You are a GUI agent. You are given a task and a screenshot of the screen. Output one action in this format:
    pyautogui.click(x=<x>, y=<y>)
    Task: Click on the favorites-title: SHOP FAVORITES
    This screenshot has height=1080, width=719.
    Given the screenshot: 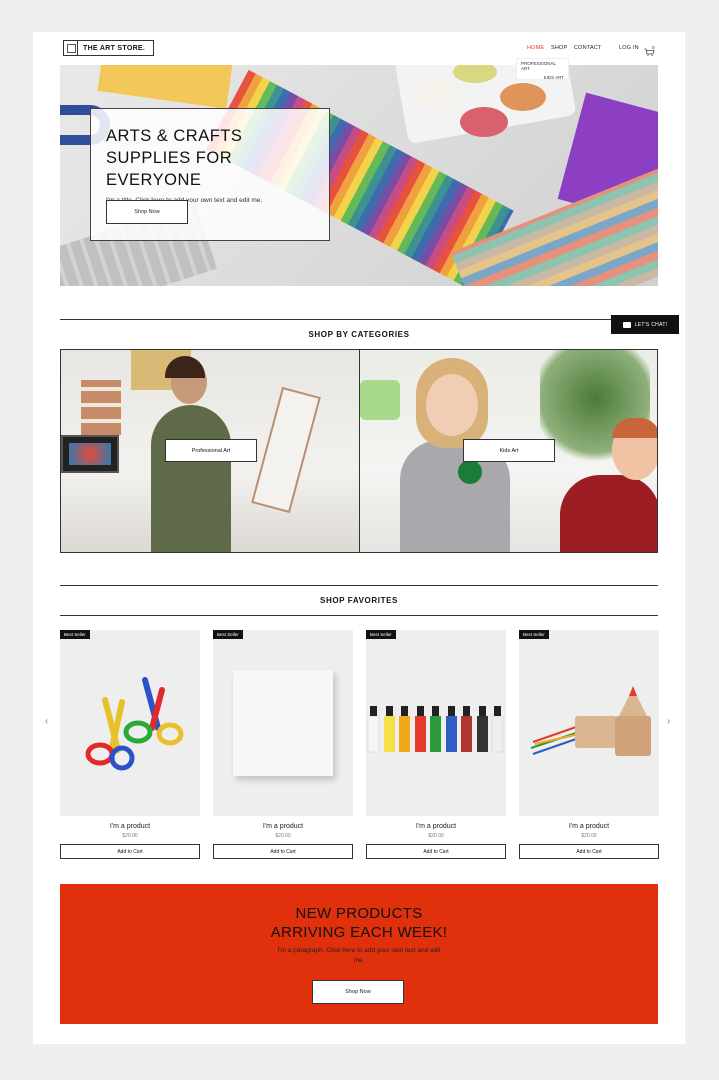 What is the action you would take?
    pyautogui.click(x=359, y=600)
    